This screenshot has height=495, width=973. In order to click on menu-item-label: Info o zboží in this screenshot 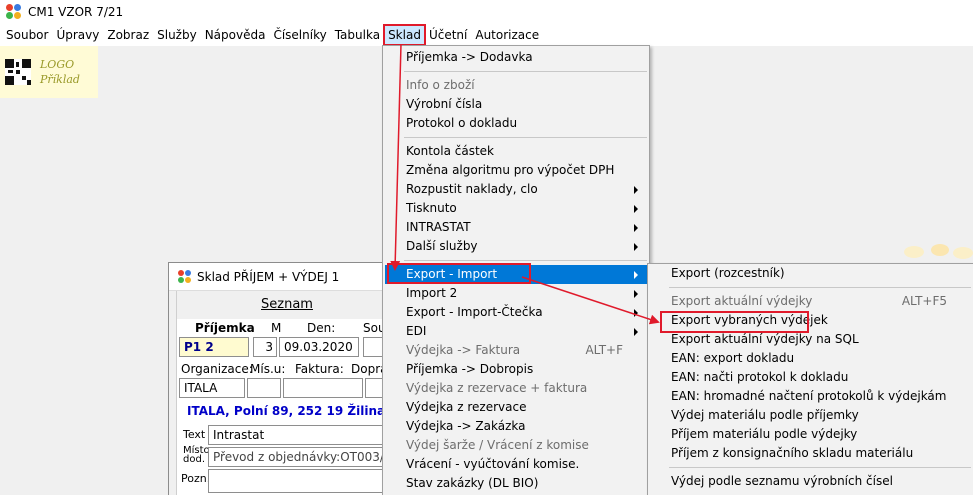, I will do `click(440, 85)`.